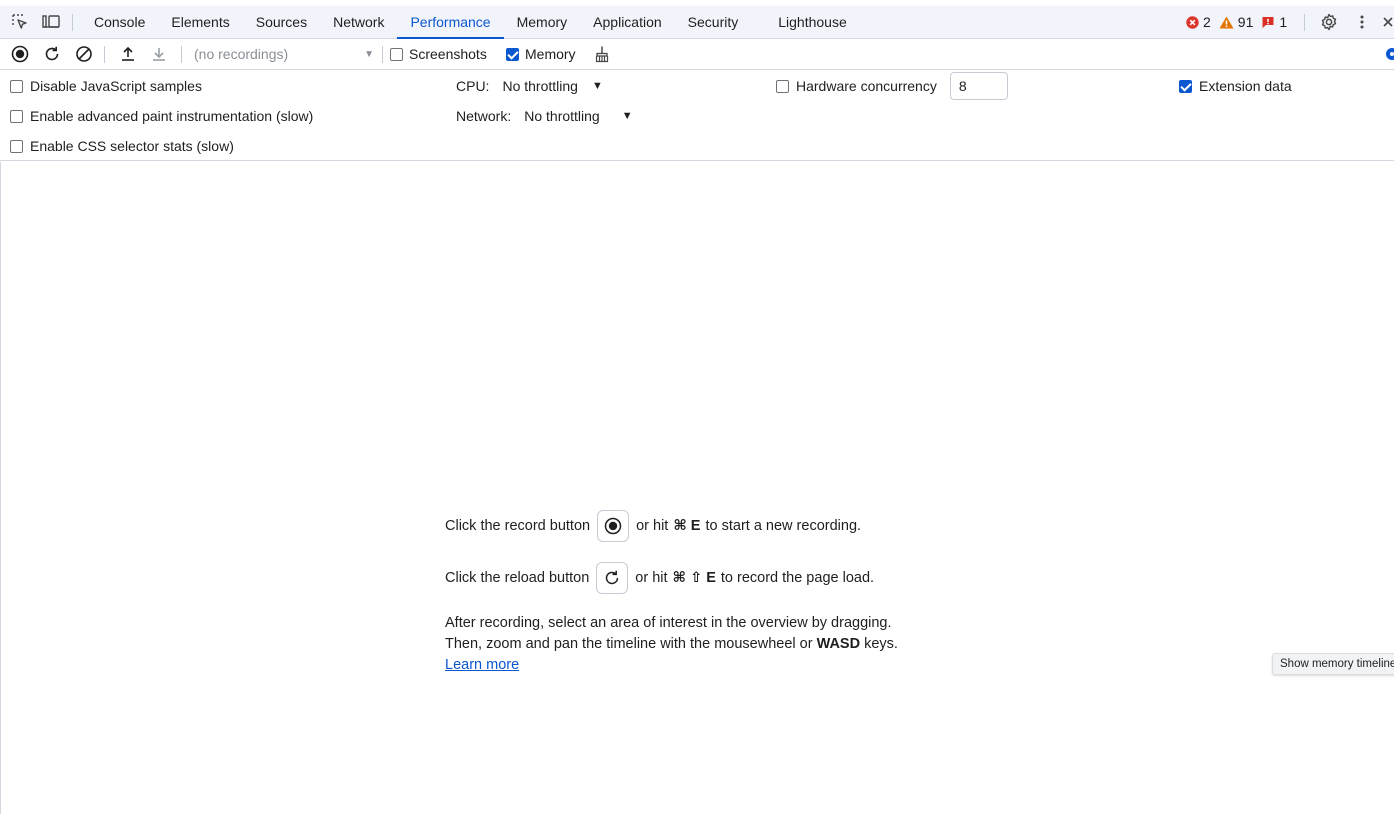 The image size is (1394, 814). Describe the element at coordinates (542, 22) in the screenshot. I see `tab-memory: Memory` at that location.